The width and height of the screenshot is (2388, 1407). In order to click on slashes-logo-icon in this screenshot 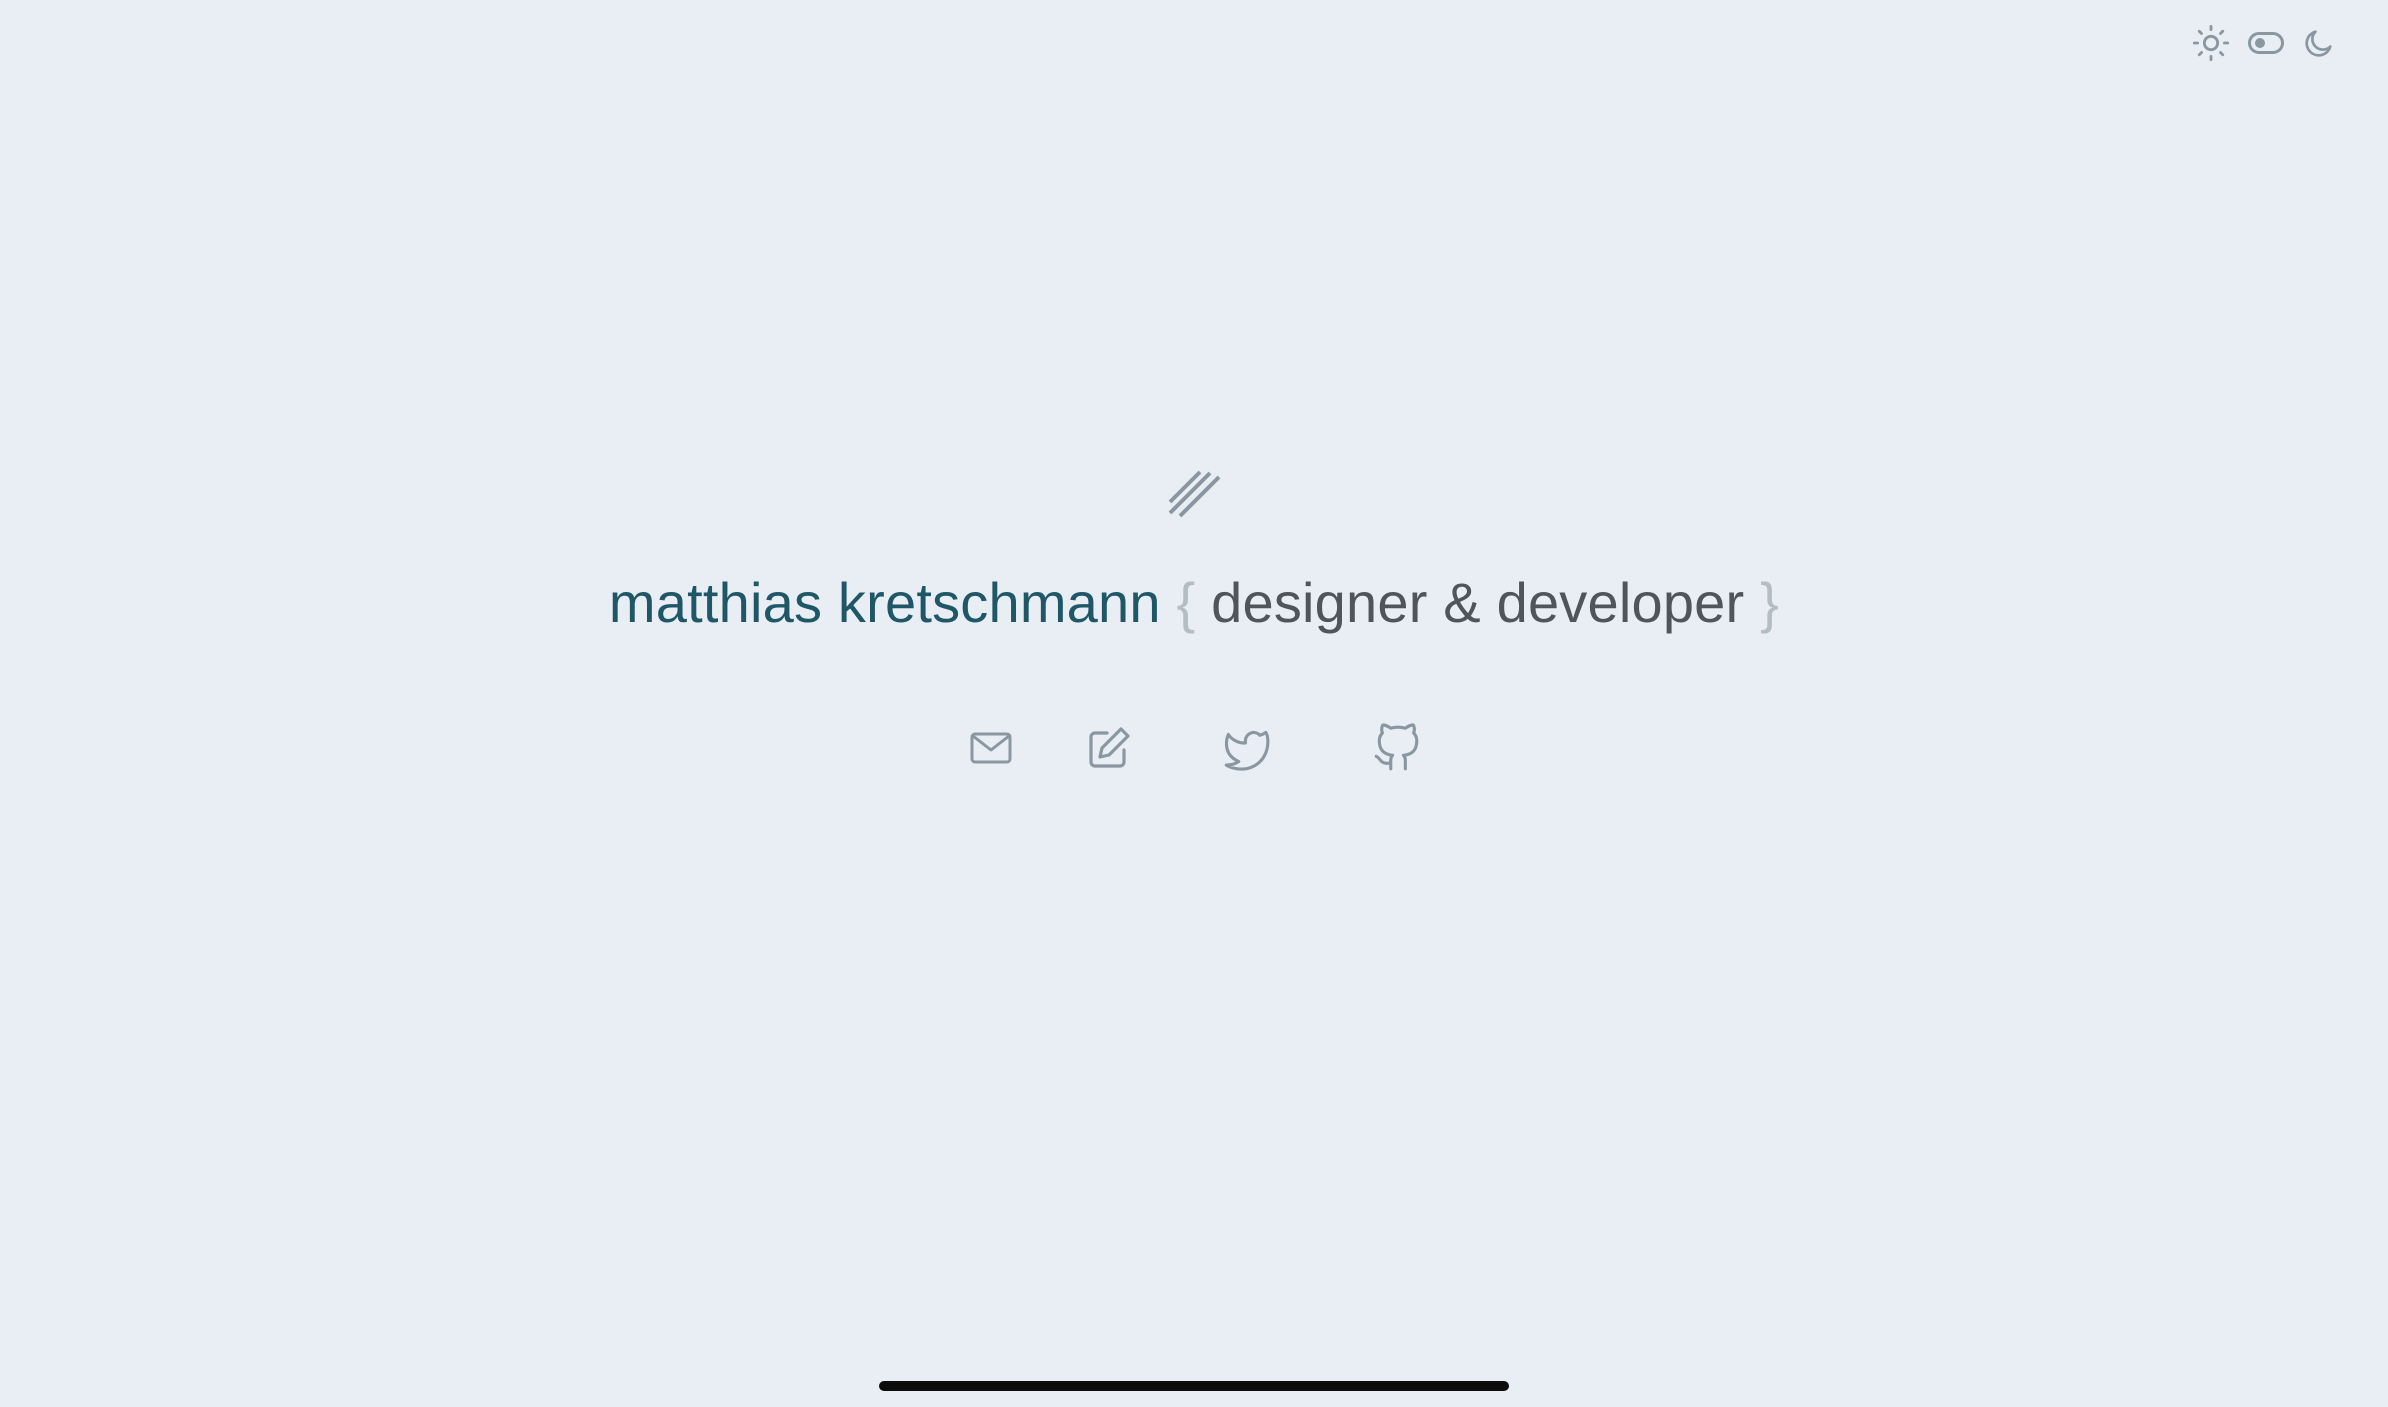, I will do `click(1194, 498)`.